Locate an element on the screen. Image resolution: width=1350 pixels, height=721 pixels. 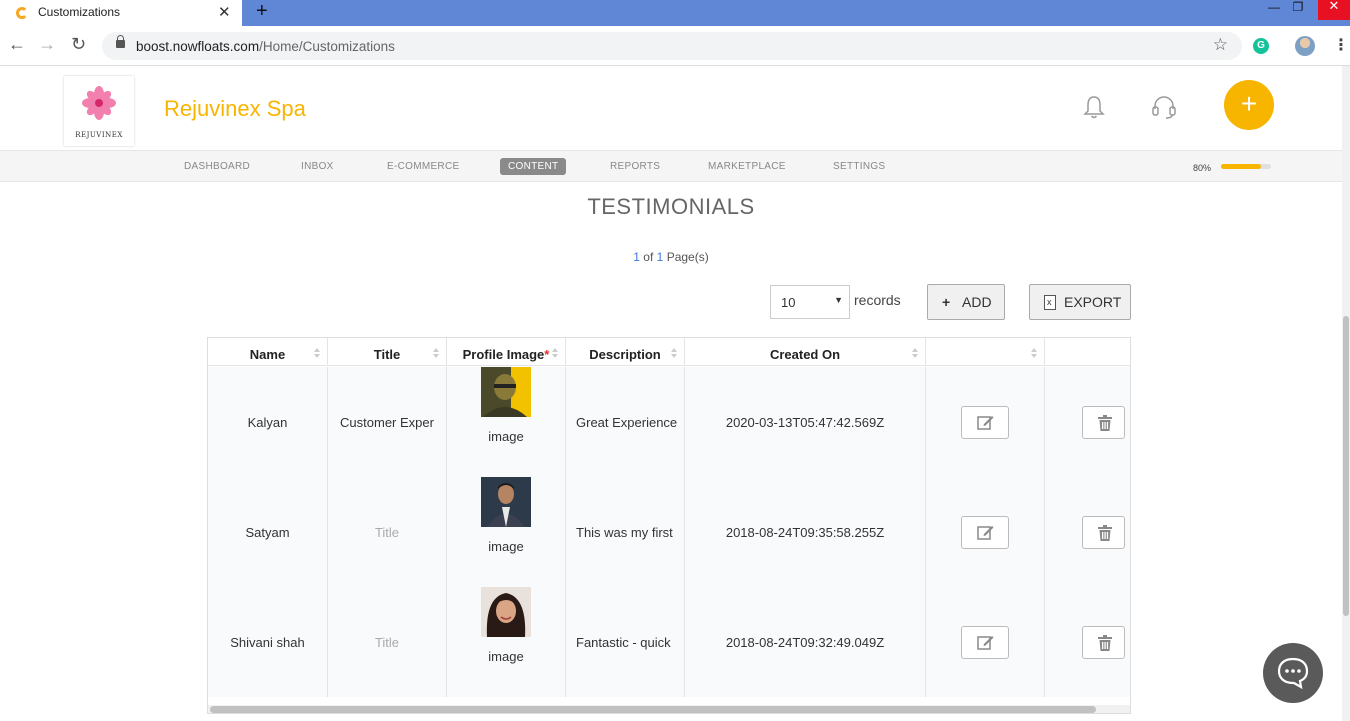
page-scrollbar is located at coordinates (1346, 393).